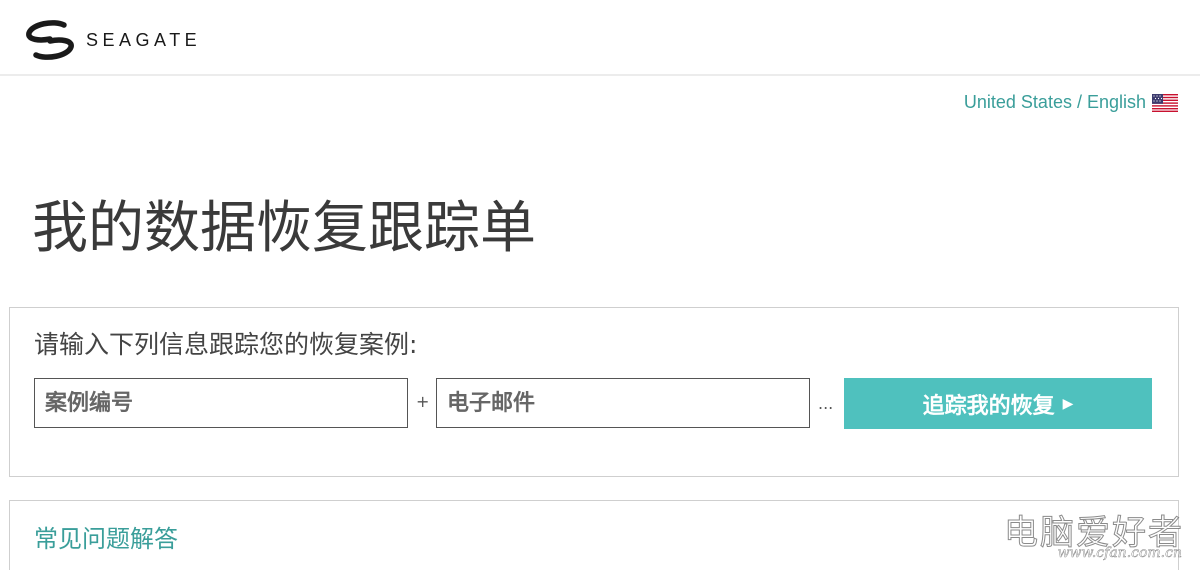  Describe the element at coordinates (221, 403) in the screenshot. I see `case-number-input` at that location.